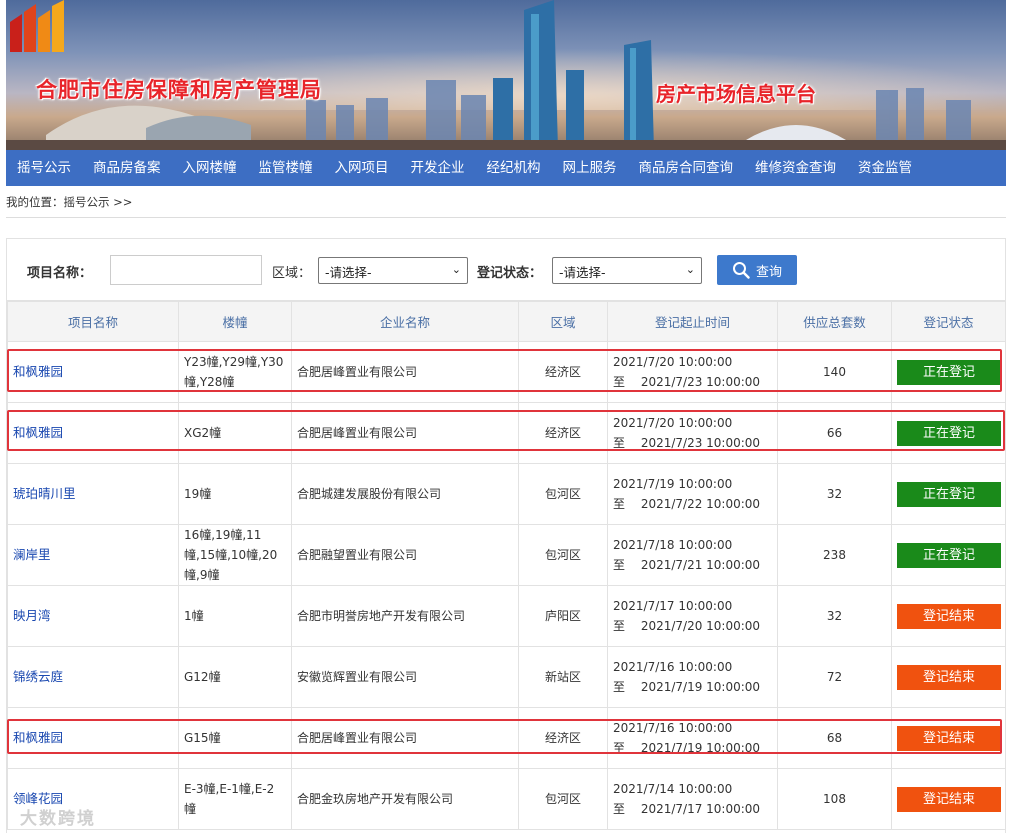 Image resolution: width=1010 pixels, height=833 pixels. I want to click on cell-buildings: 19幢, so click(235, 494).